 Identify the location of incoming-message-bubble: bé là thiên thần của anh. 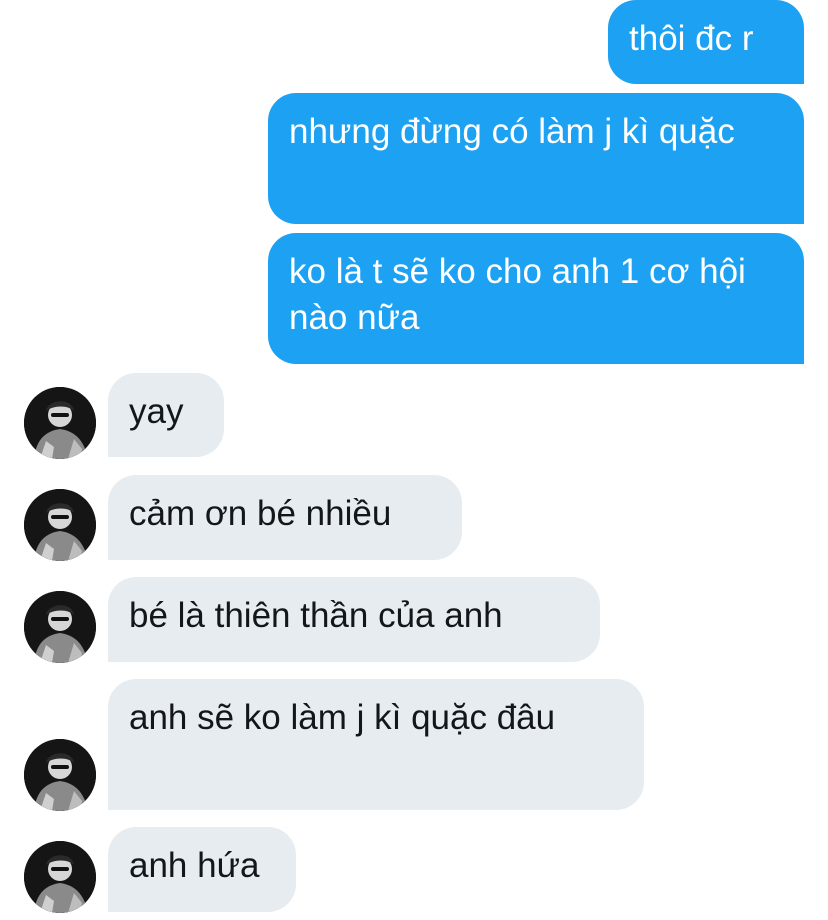
(354, 619).